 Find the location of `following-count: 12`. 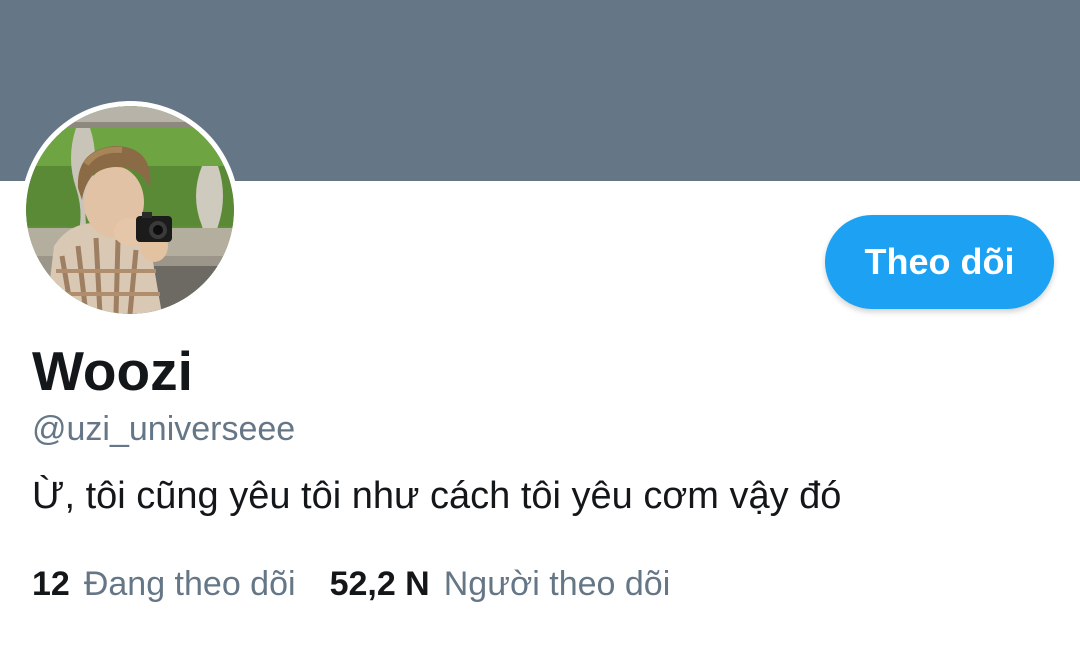

following-count: 12 is located at coordinates (51, 584).